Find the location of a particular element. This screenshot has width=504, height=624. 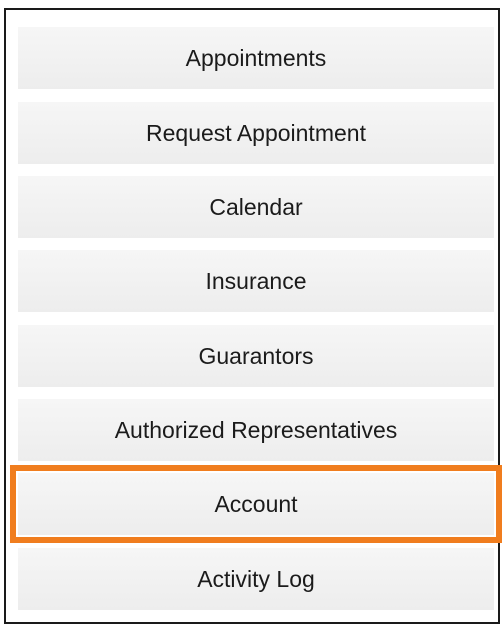

menu-item-authorized-representatives: Authorized Representatives is located at coordinates (256, 430).